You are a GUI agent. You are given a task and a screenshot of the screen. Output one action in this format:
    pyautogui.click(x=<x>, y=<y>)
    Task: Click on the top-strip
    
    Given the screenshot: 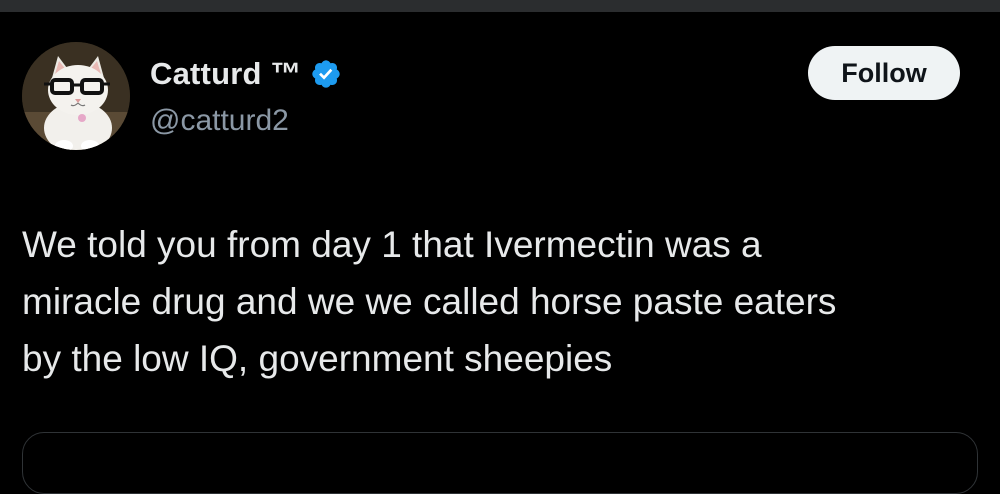 What is the action you would take?
    pyautogui.click(x=500, y=6)
    